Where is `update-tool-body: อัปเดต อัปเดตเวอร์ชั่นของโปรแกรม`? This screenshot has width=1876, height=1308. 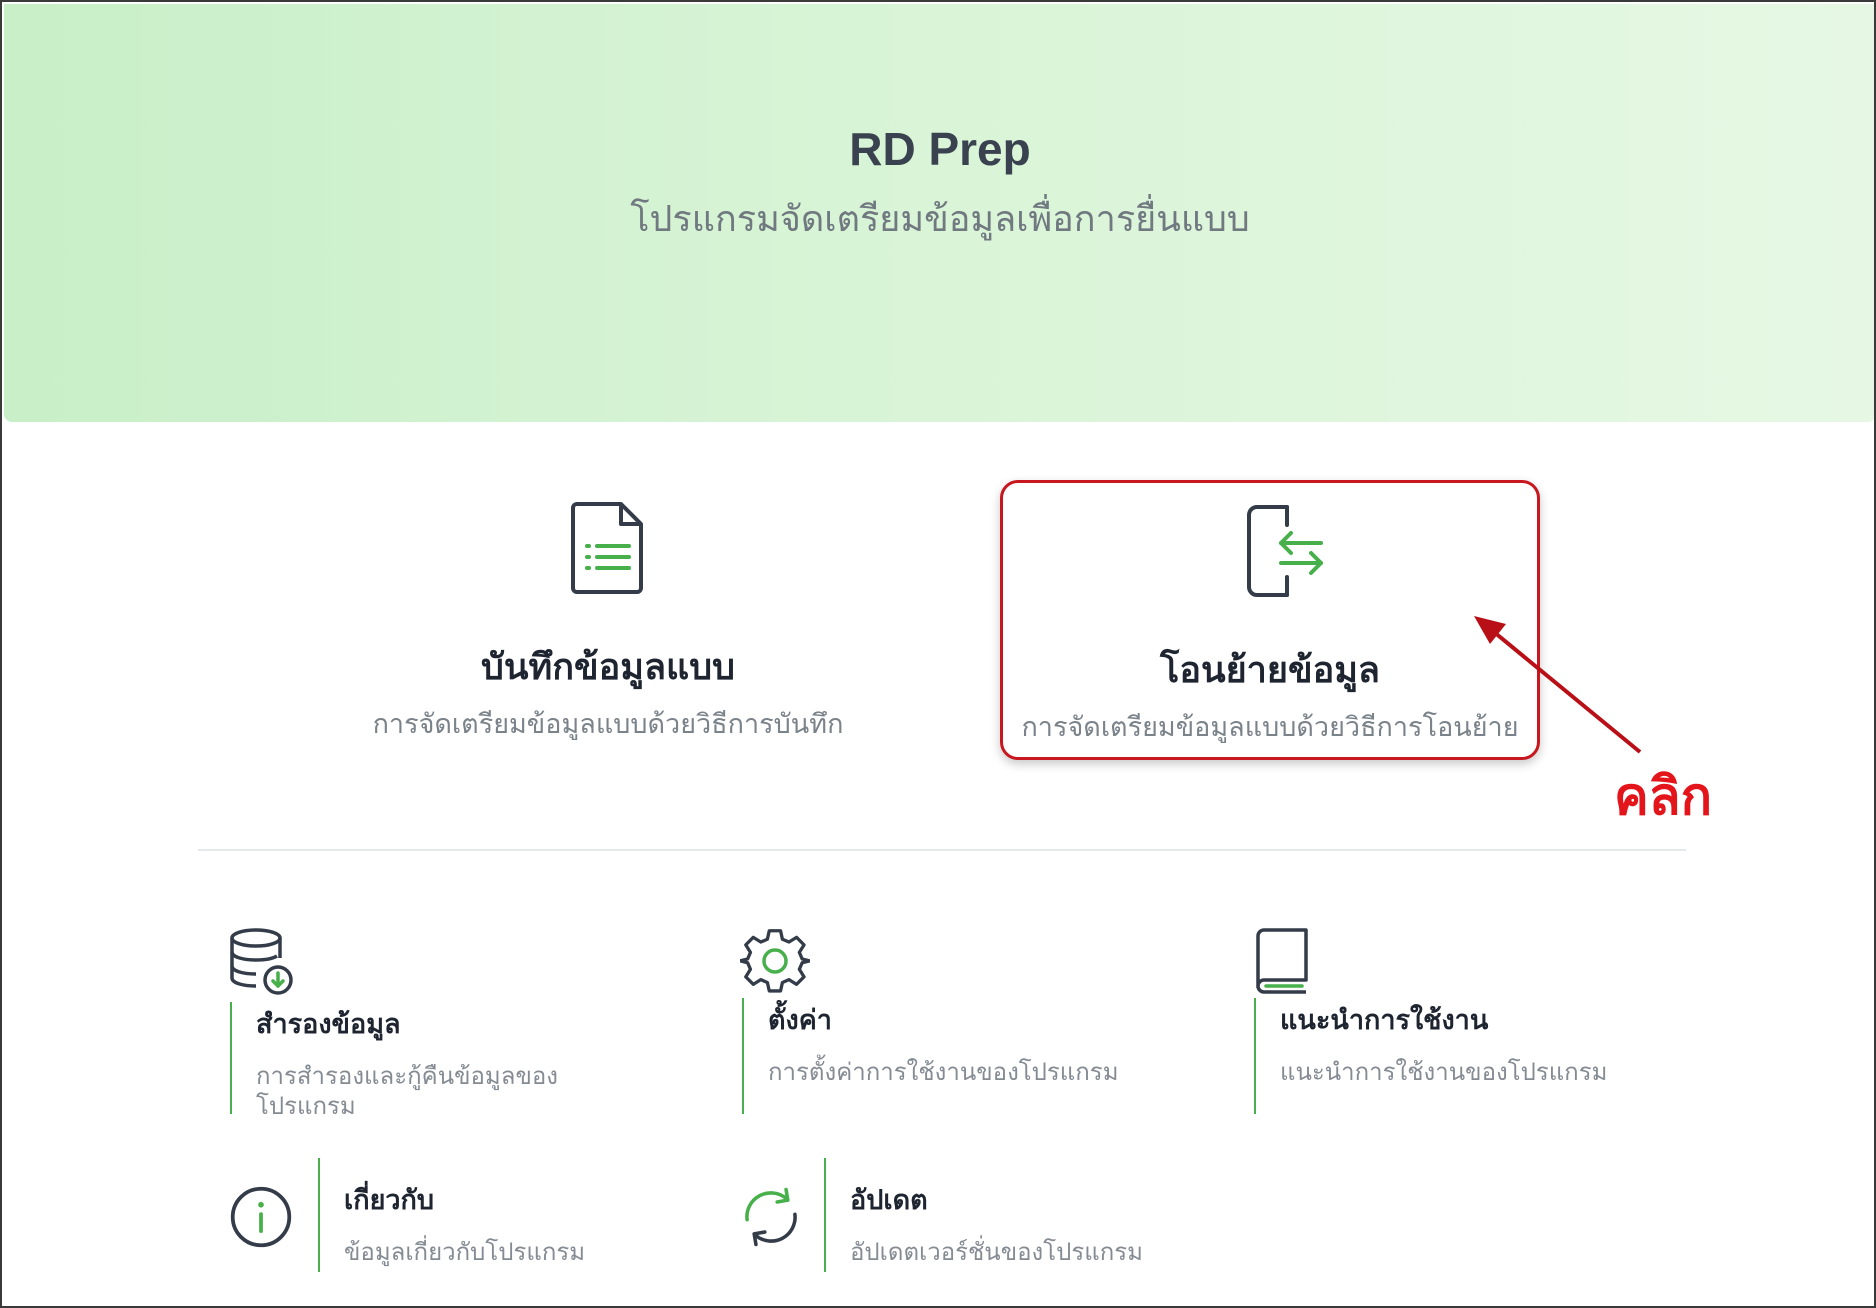
update-tool-body: อัปเดต อัปเดตเวอร์ชั่นของโปรแกรม is located at coordinates (989, 1215).